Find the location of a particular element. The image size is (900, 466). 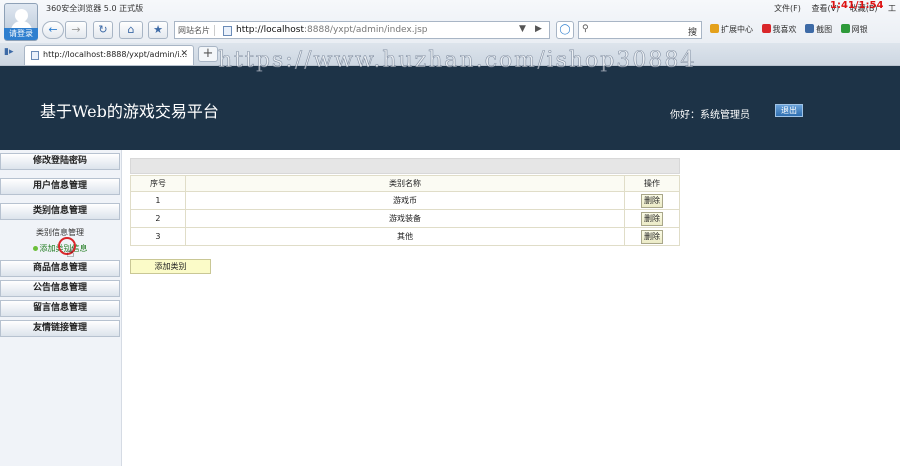

search-input: ⚲ 搜 is located at coordinates (640, 30).